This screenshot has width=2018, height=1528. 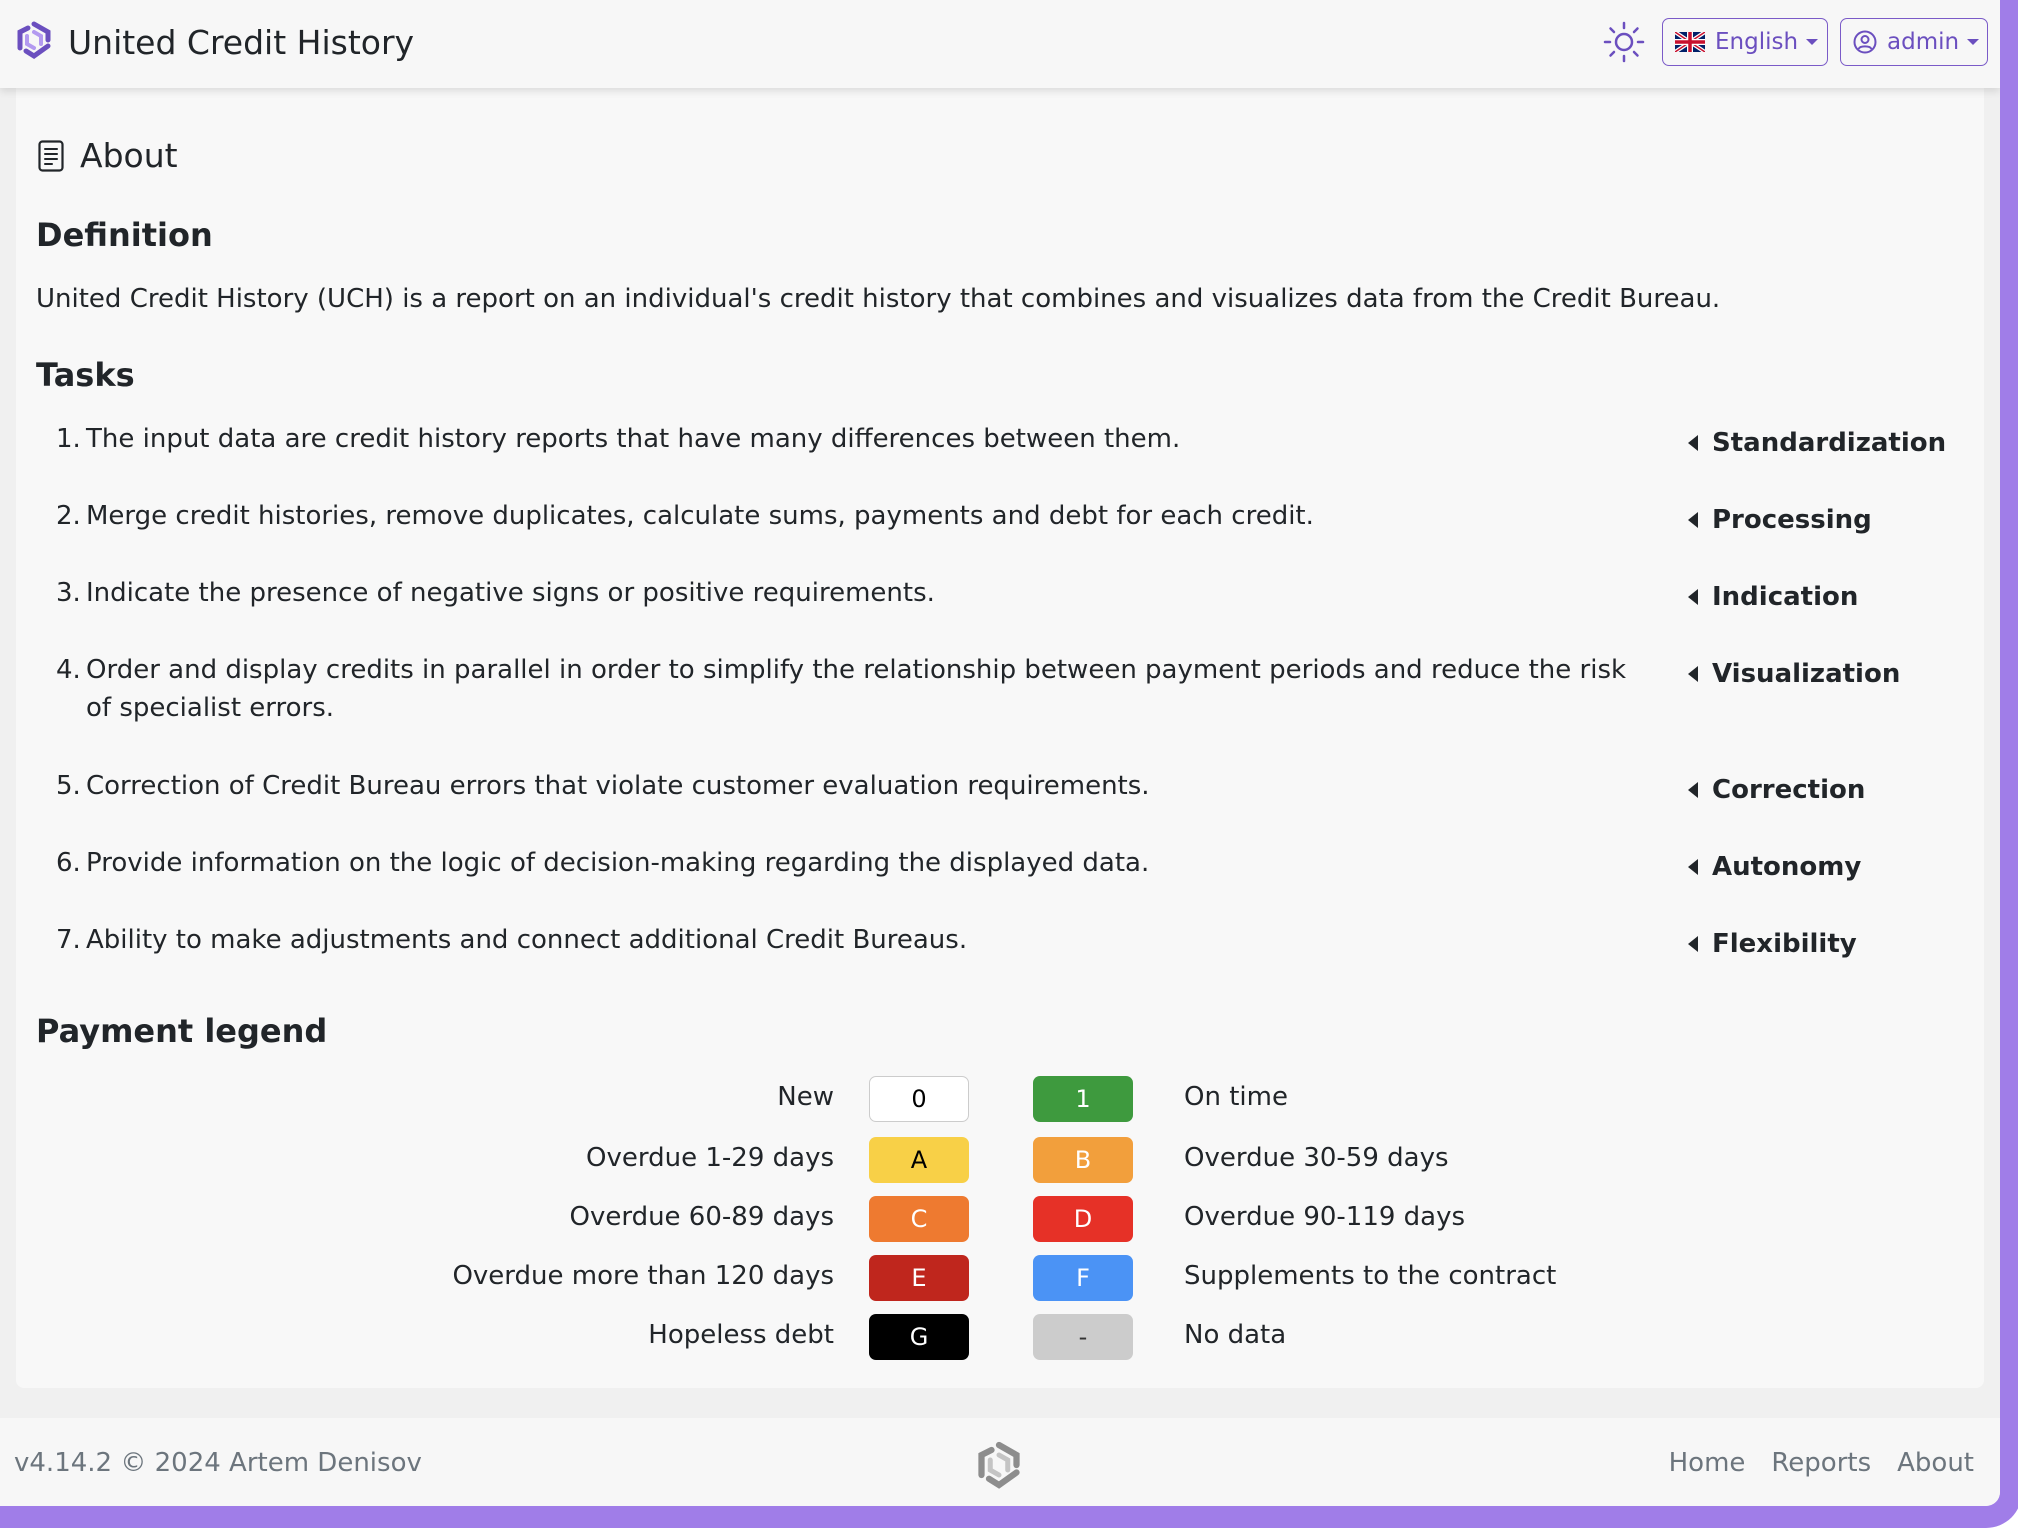 What do you see at coordinates (241, 42) in the screenshot?
I see `app-title: United Credit History` at bounding box center [241, 42].